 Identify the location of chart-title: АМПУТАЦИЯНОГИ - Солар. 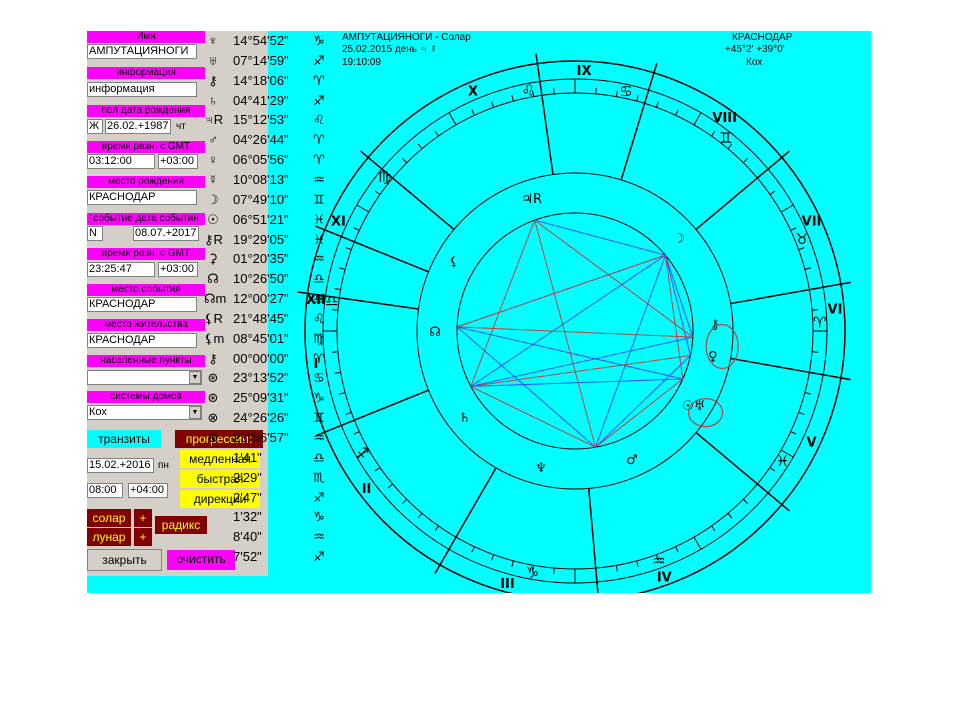
(406, 37).